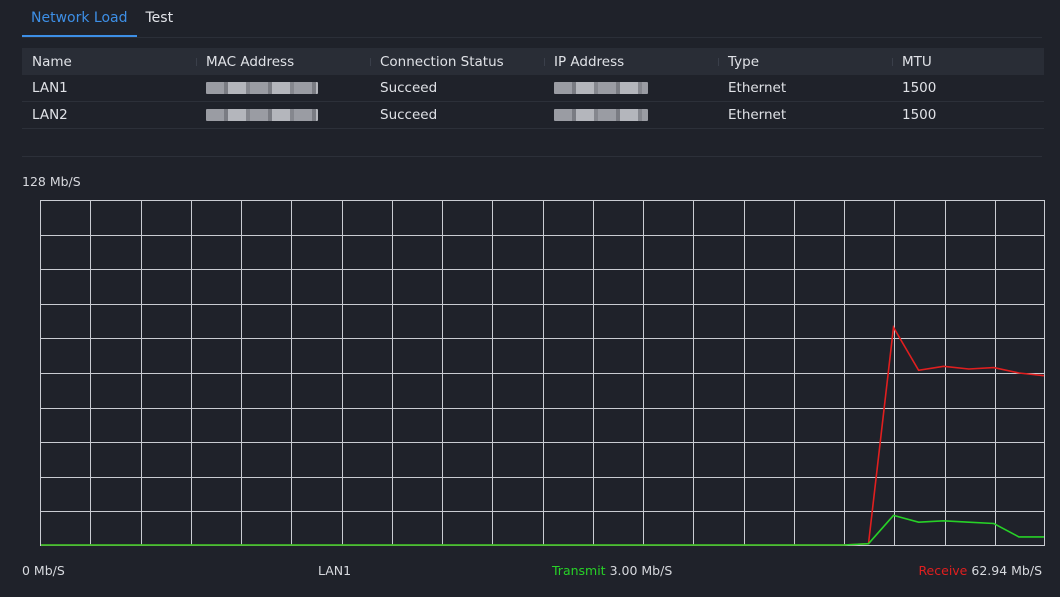 The height and width of the screenshot is (597, 1060). I want to click on section-divider, so click(532, 156).